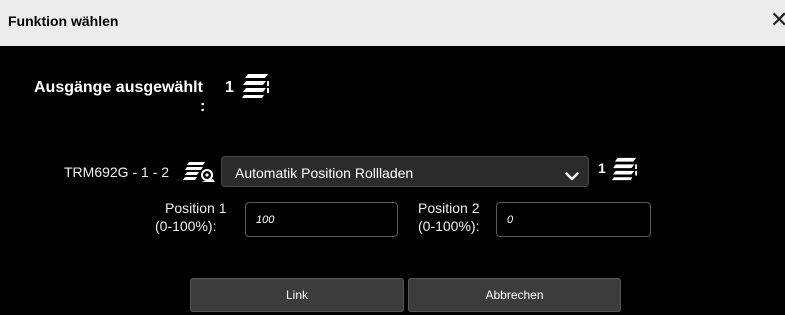 The image size is (785, 315). Describe the element at coordinates (321, 219) in the screenshot. I see `position1-input` at that location.